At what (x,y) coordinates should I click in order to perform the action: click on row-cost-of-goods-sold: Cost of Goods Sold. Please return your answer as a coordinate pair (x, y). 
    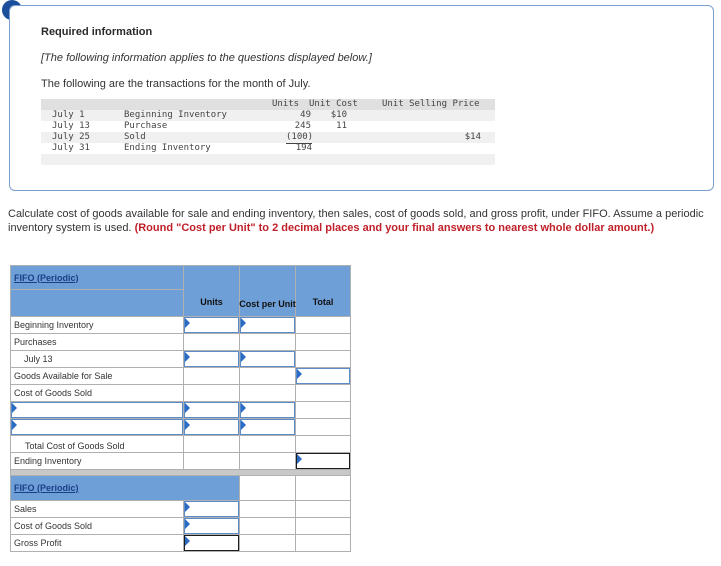
    Looking at the image, I should click on (97, 393).